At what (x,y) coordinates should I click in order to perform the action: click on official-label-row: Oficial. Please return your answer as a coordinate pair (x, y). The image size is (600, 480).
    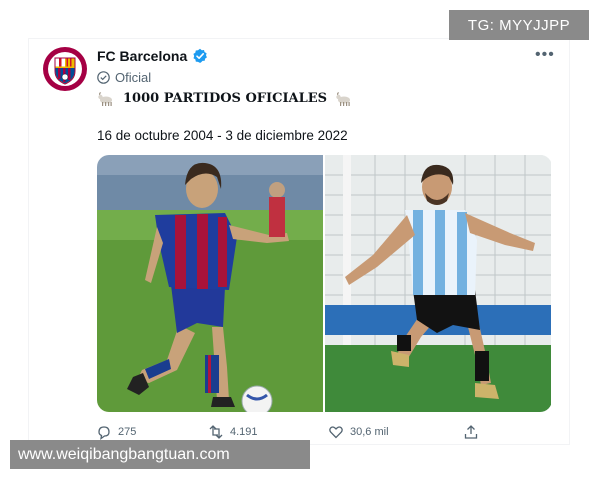
    Looking at the image, I should click on (124, 77).